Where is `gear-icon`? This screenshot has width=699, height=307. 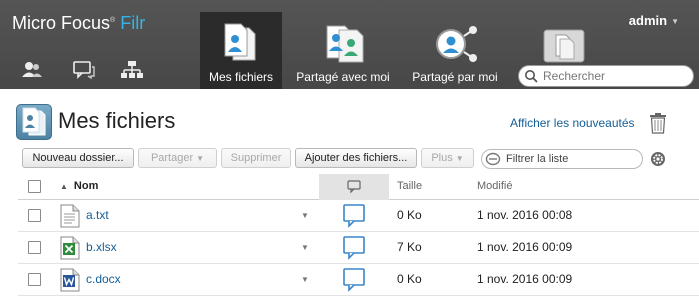 gear-icon is located at coordinates (658, 161).